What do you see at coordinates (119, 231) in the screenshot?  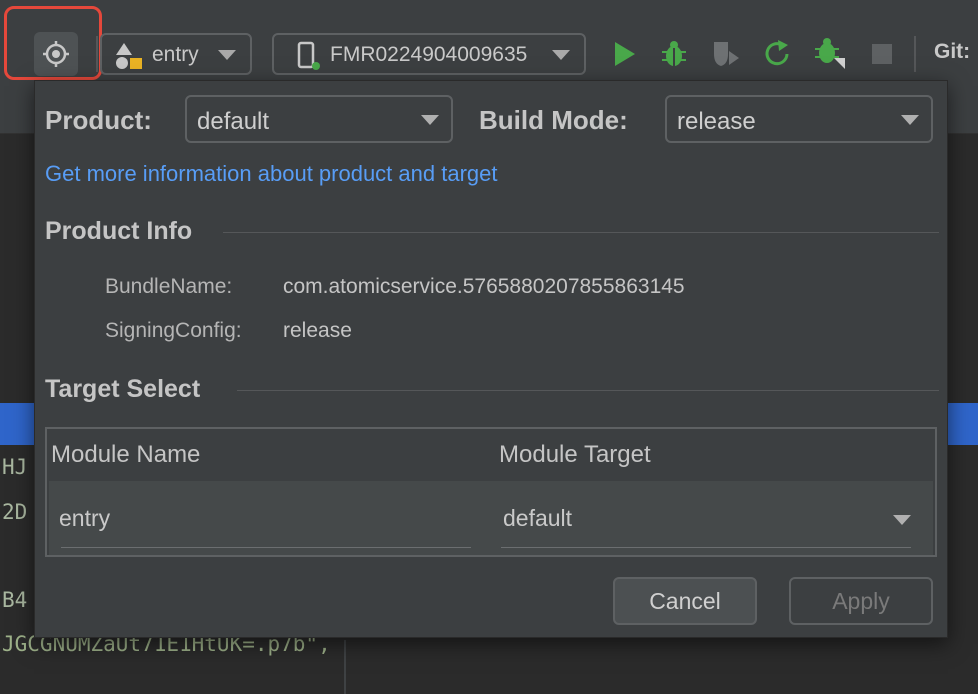 I see `product-info-title: Product Info` at bounding box center [119, 231].